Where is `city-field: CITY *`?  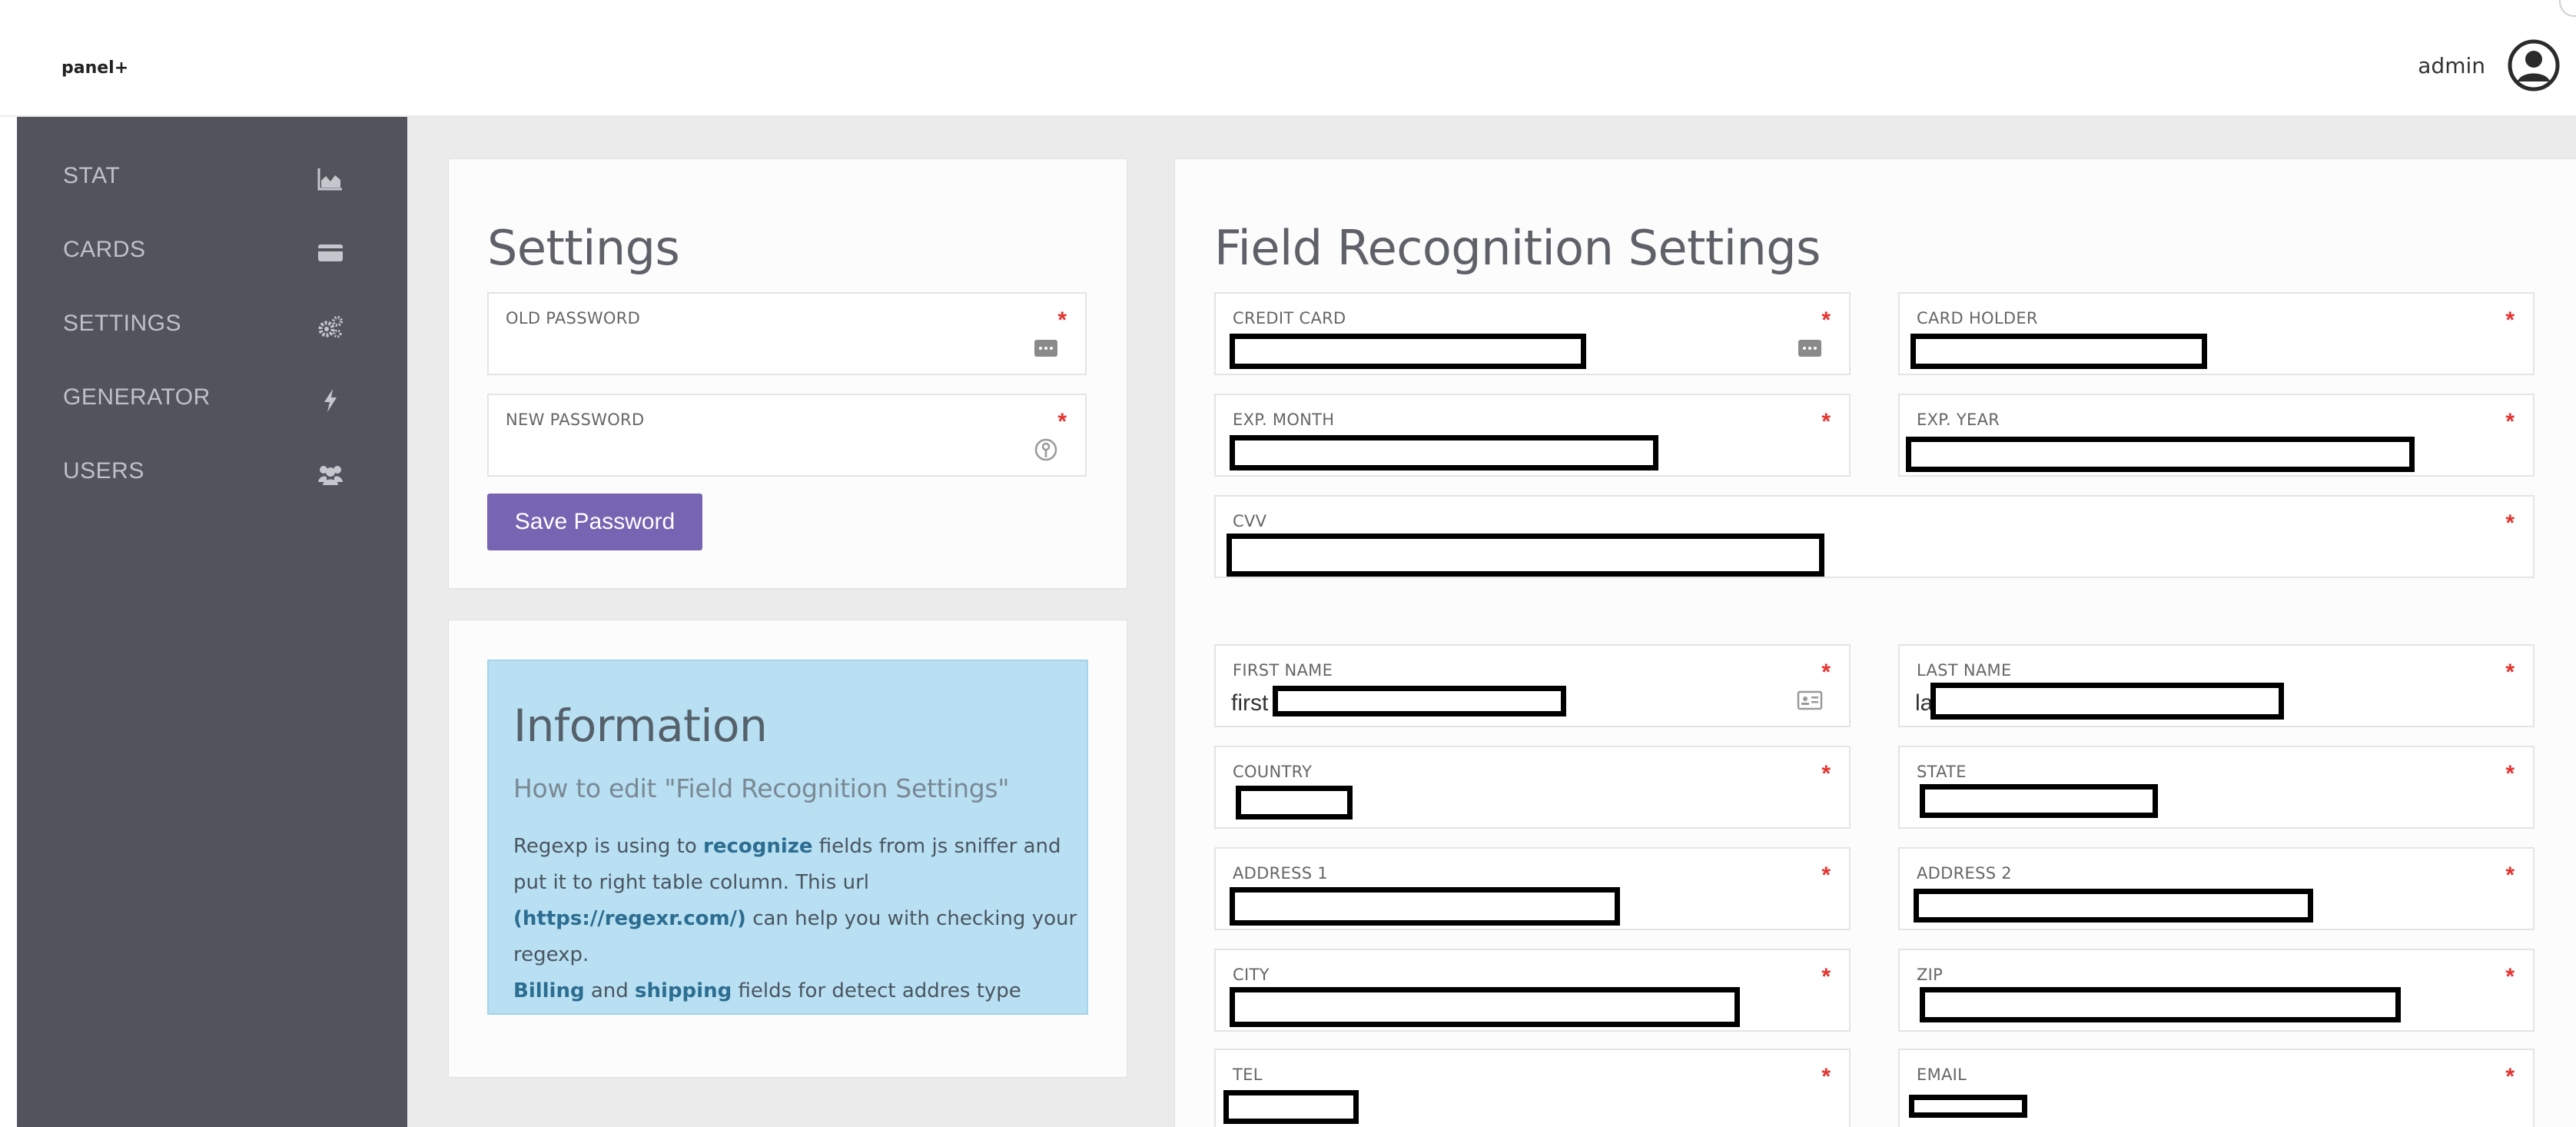 city-field: CITY * is located at coordinates (1532, 990).